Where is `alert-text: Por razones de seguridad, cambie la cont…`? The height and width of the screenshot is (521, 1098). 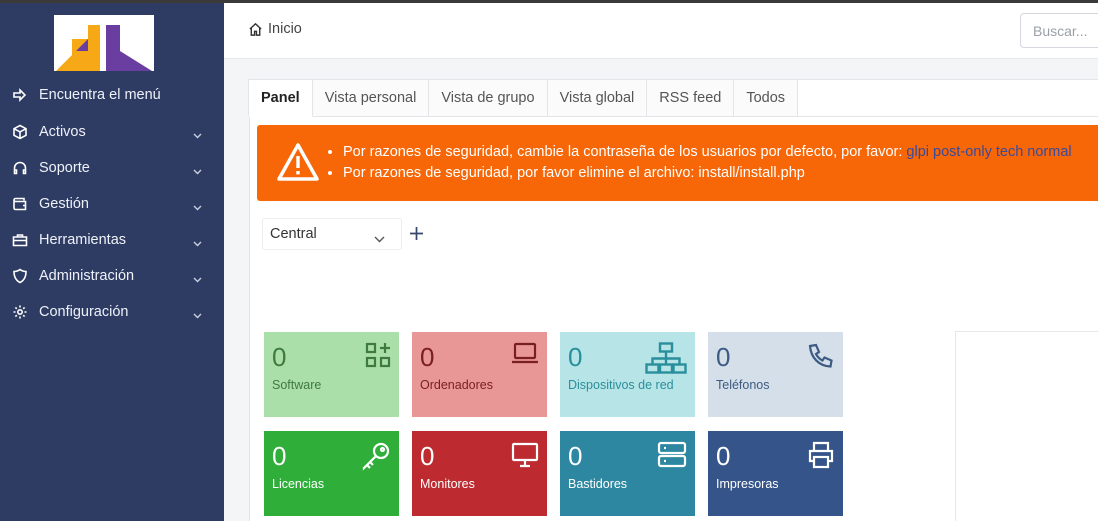
alert-text: Por razones de seguridad, cambie la cont… is located at coordinates (625, 152).